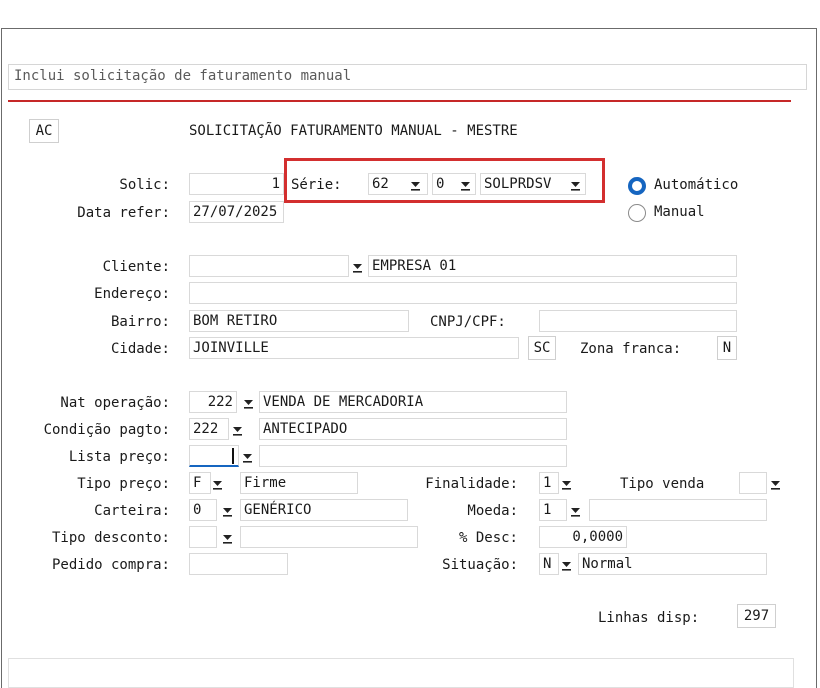 This screenshot has height=688, width=820. What do you see at coordinates (324, 510) in the screenshot?
I see `carteira-desc-field: GENÉRICO` at bounding box center [324, 510].